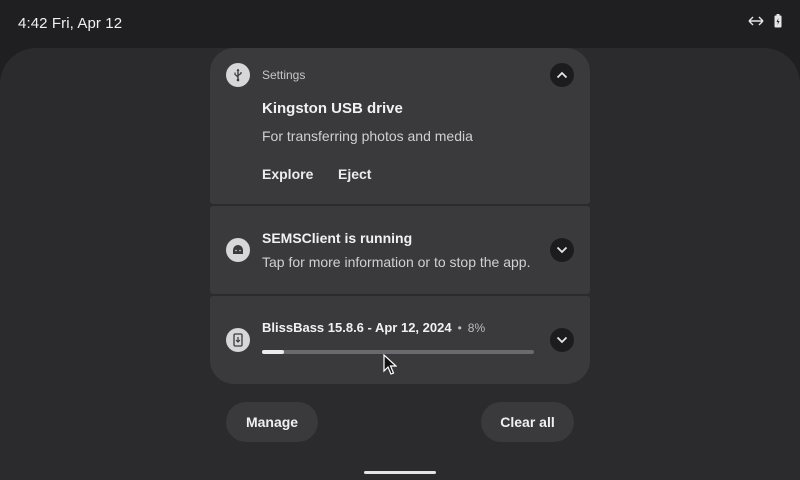 This screenshot has width=800, height=480. Describe the element at coordinates (390, 367) in the screenshot. I see `mouse-cursor-icon` at that location.